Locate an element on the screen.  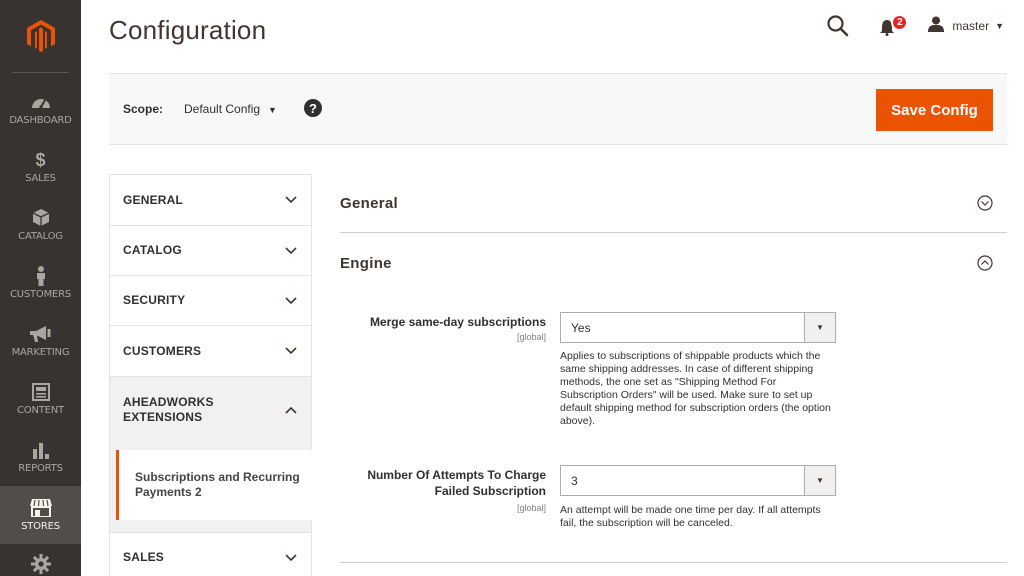
nav-item-reports: REPORTS is located at coordinates (40, 457).